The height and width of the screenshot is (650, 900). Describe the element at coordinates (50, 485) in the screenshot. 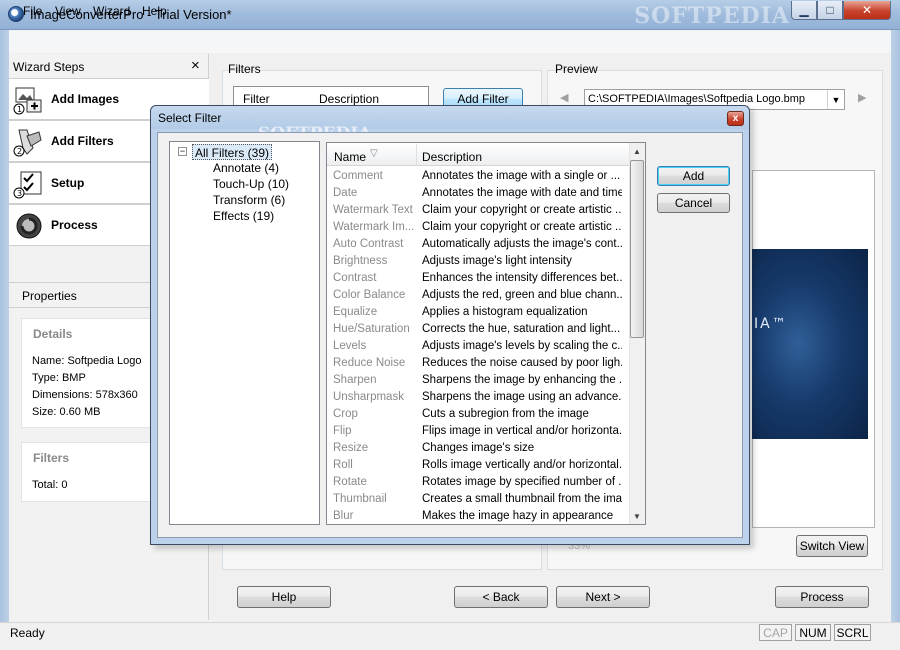

I see `filters-total: Total: 0` at that location.